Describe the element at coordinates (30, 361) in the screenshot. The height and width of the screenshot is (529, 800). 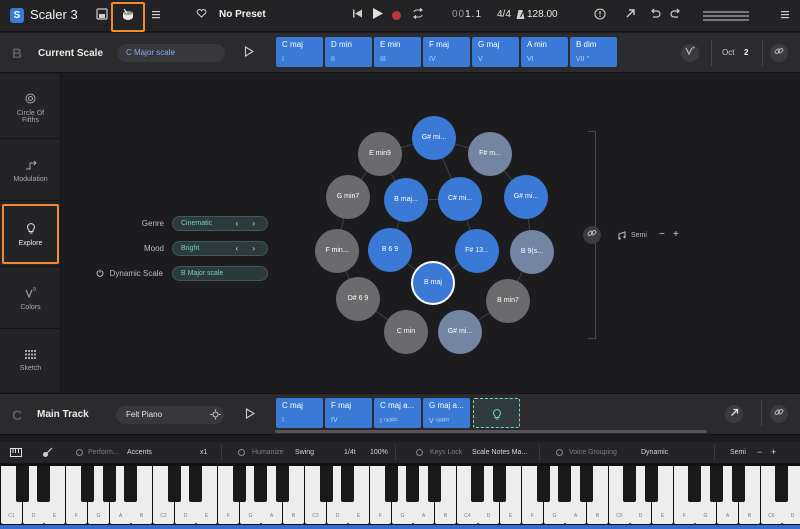
I see `sidebar-item-sketch: Sketch` at that location.